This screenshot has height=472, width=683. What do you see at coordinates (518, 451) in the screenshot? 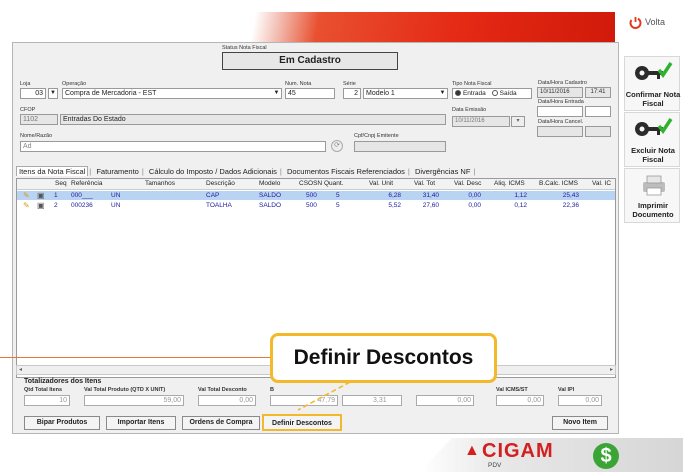
I see `brand-name: CIGAM` at bounding box center [518, 451].